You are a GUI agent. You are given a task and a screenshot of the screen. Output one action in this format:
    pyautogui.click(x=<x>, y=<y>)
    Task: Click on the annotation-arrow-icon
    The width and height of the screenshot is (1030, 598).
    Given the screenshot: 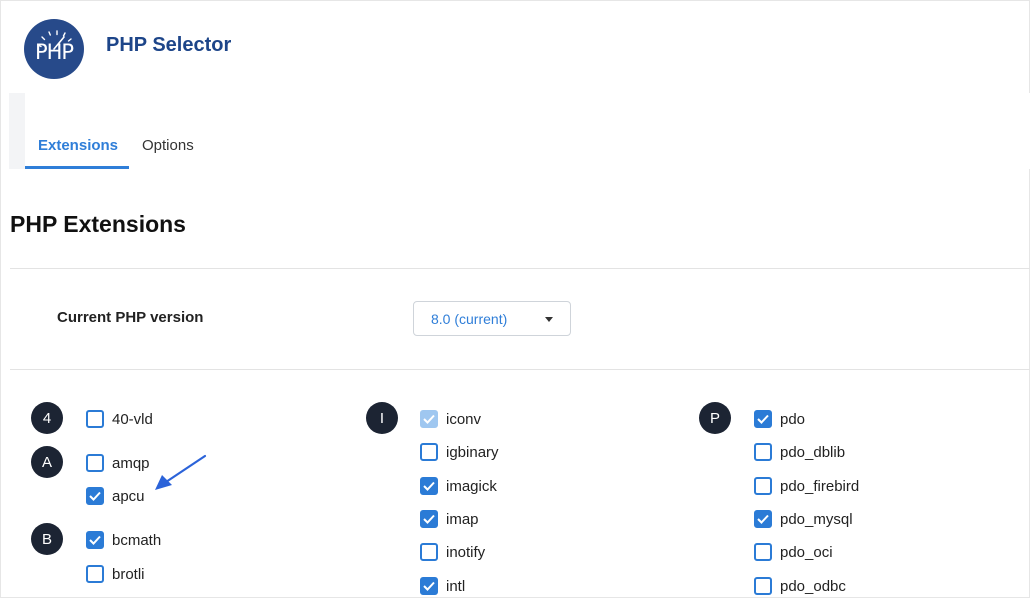 What is the action you would take?
    pyautogui.click(x=181, y=472)
    